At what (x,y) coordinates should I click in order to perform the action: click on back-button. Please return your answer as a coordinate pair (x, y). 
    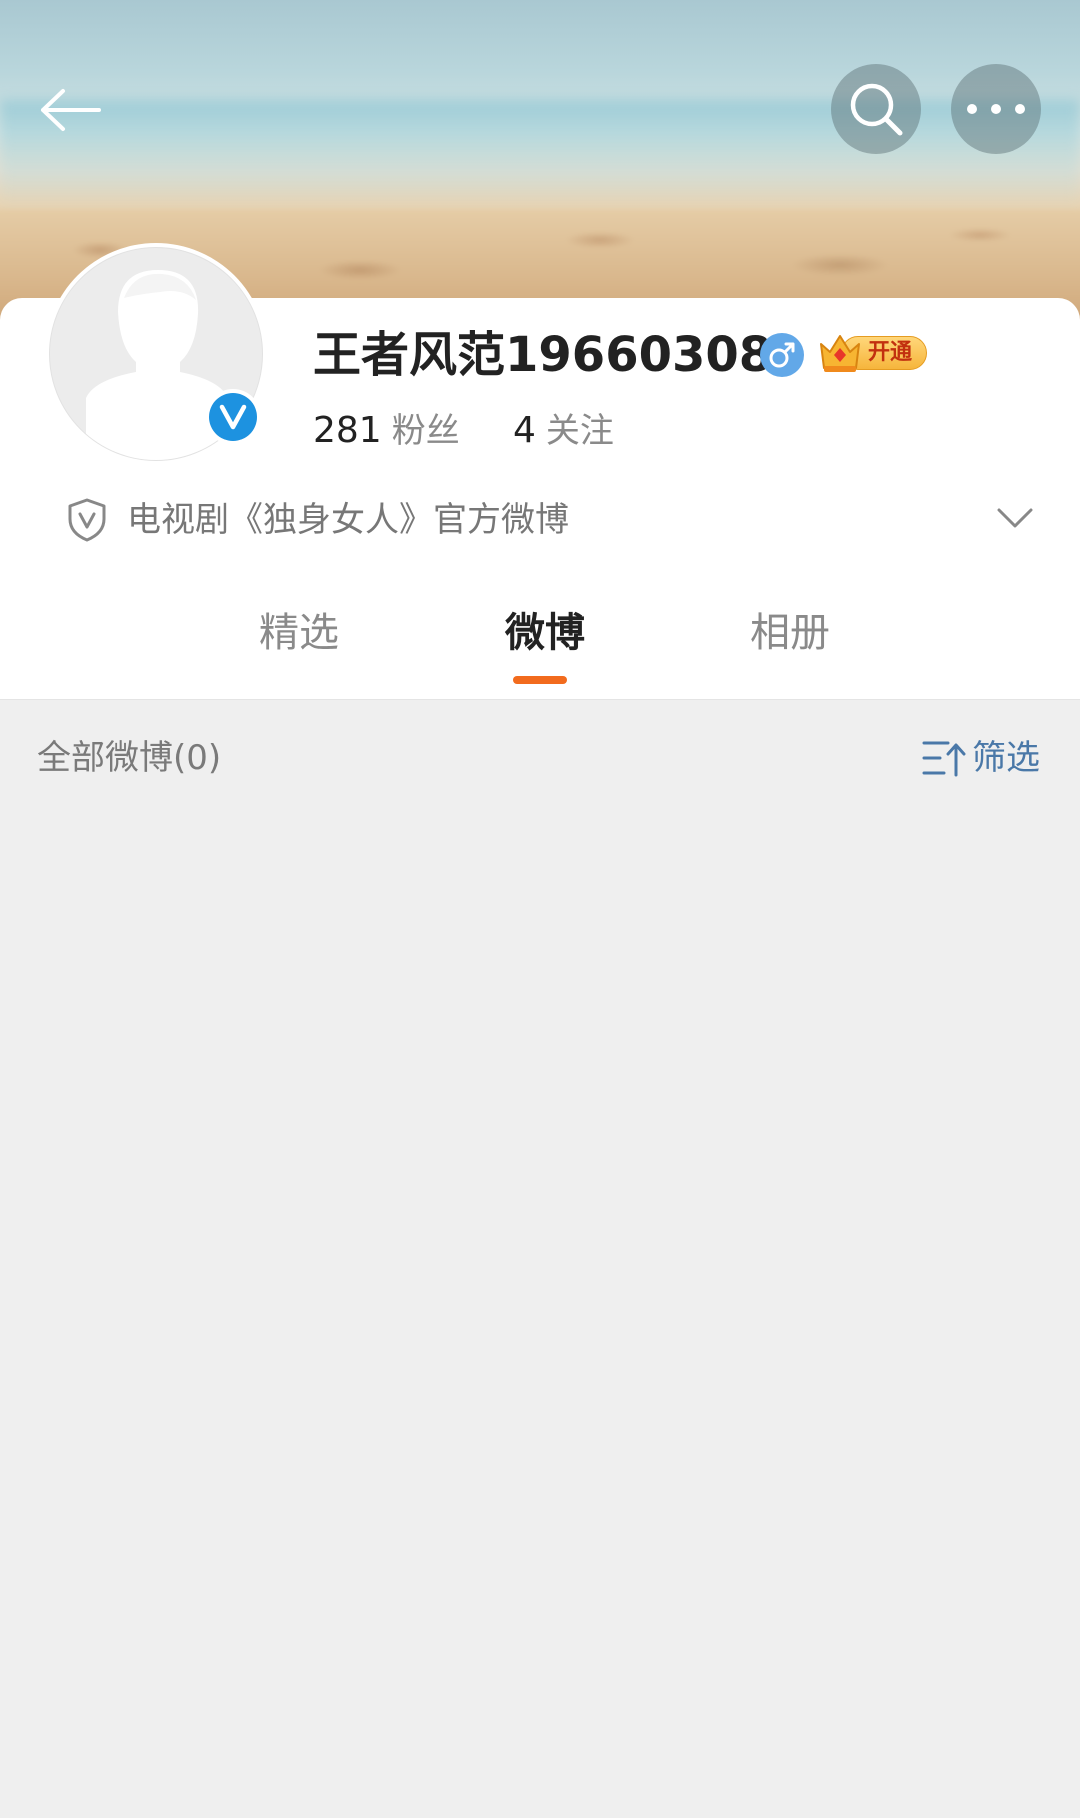
    Looking at the image, I should click on (70, 110).